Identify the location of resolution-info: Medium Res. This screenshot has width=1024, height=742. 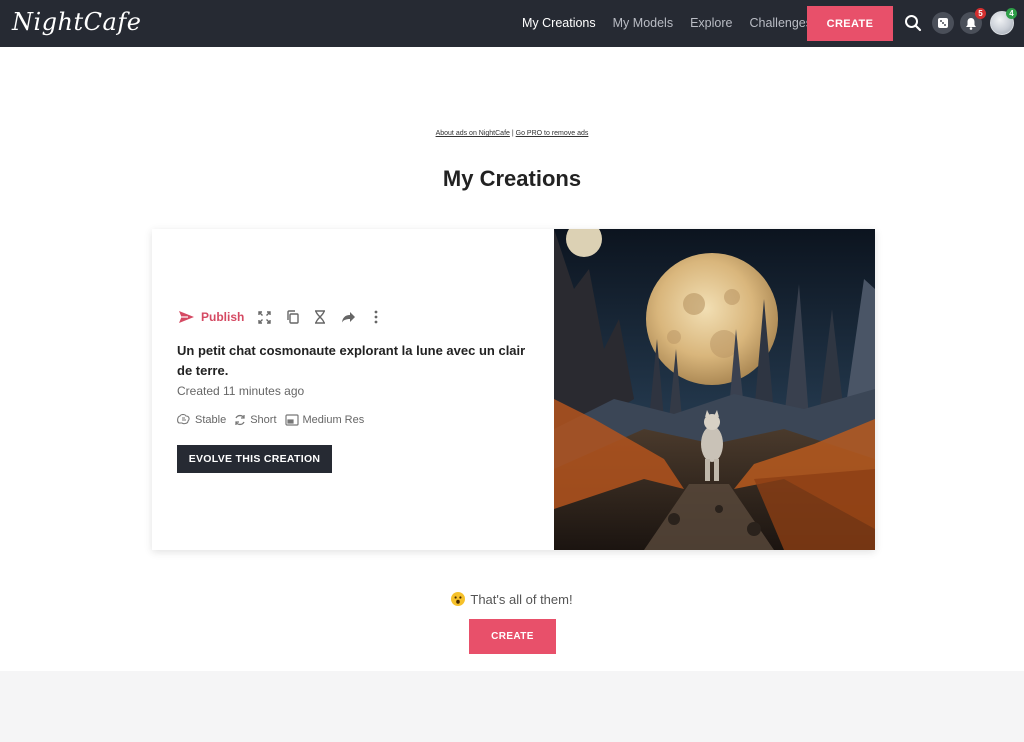
(324, 420).